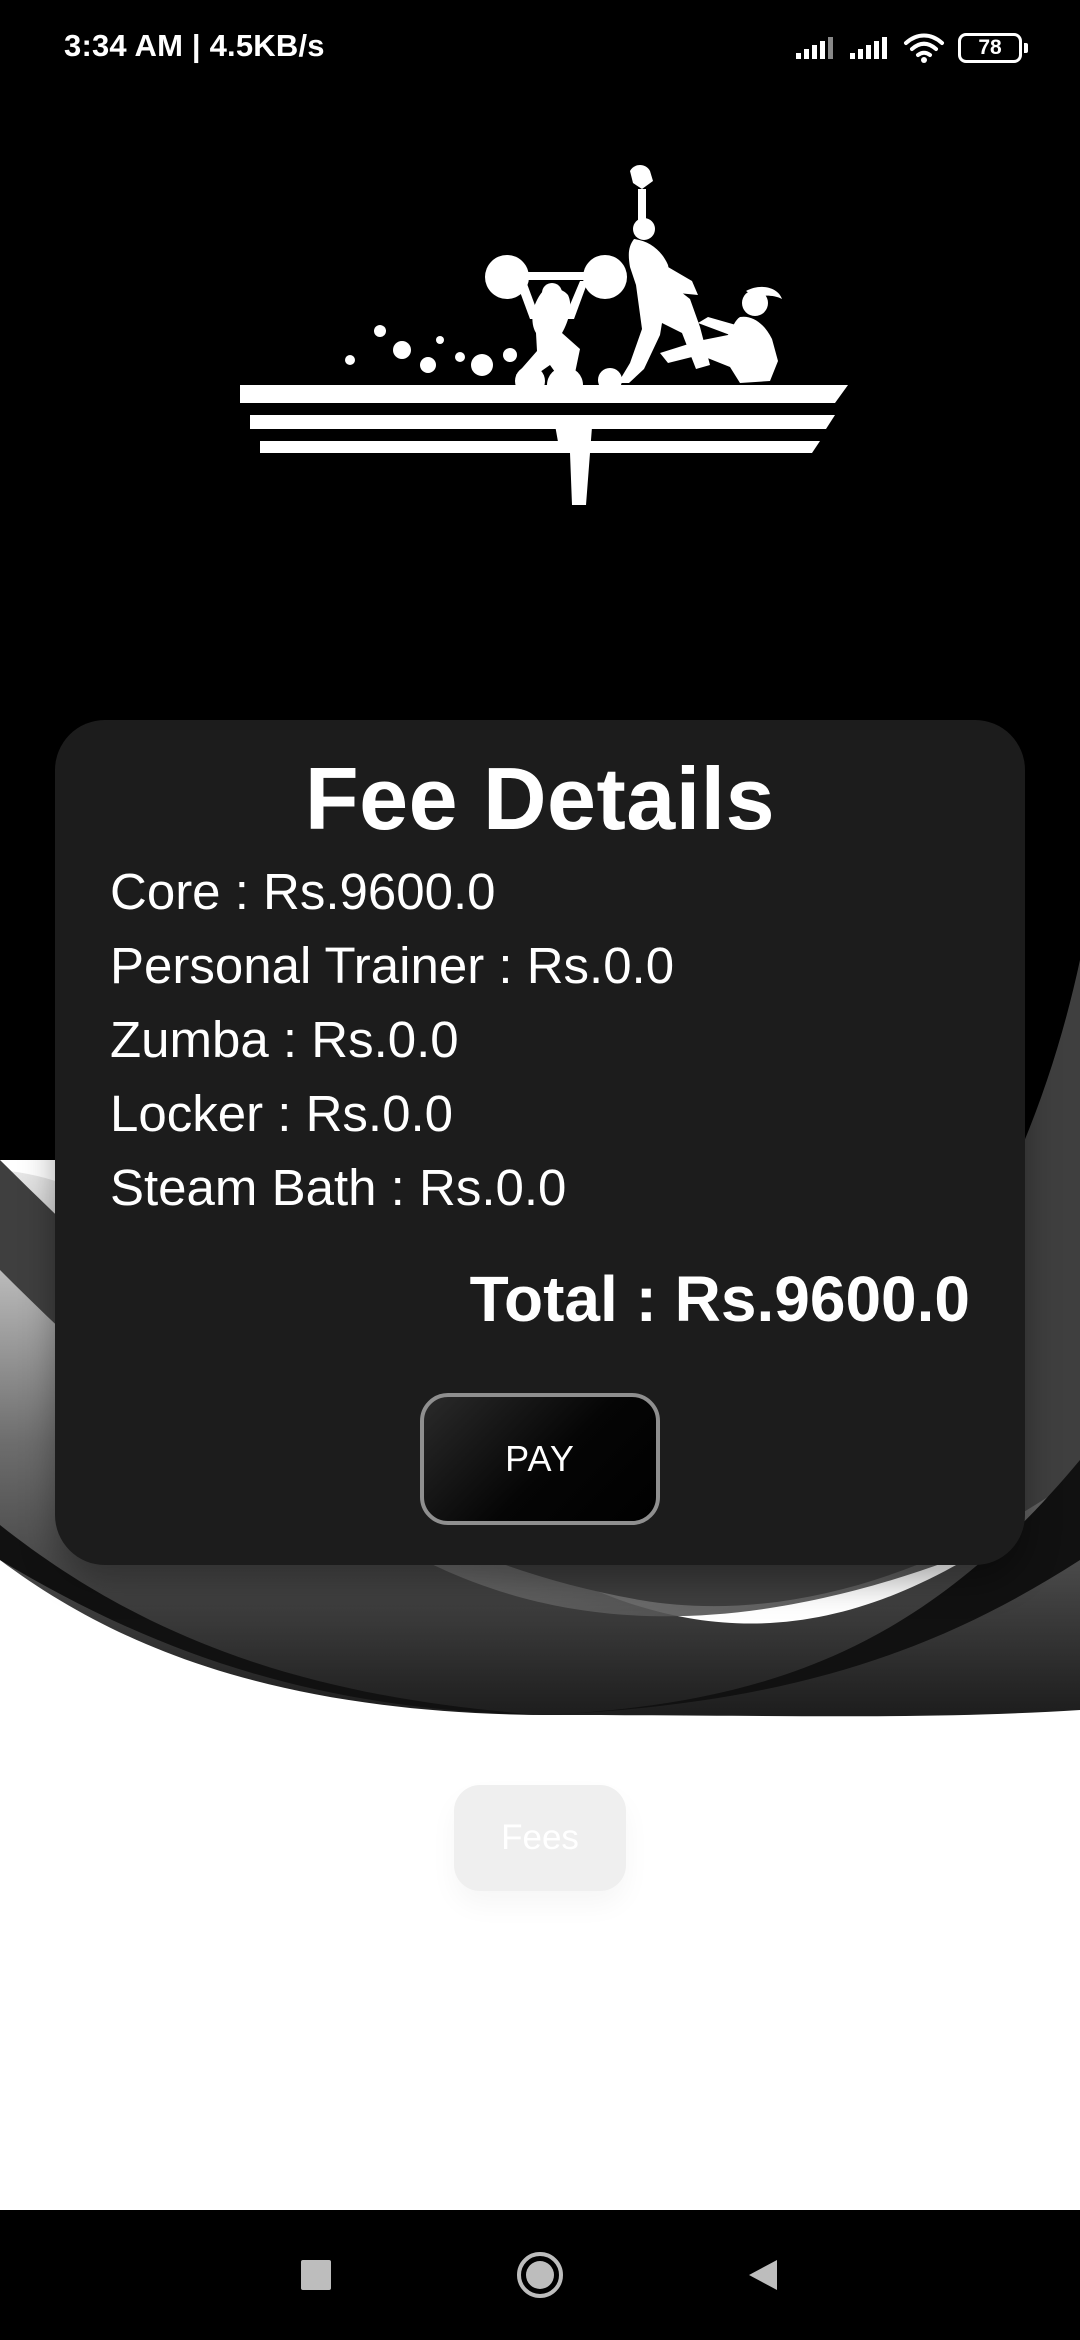 The width and height of the screenshot is (1080, 2340). What do you see at coordinates (540, 798) in the screenshot?
I see `fee-details-title: Fee Details` at bounding box center [540, 798].